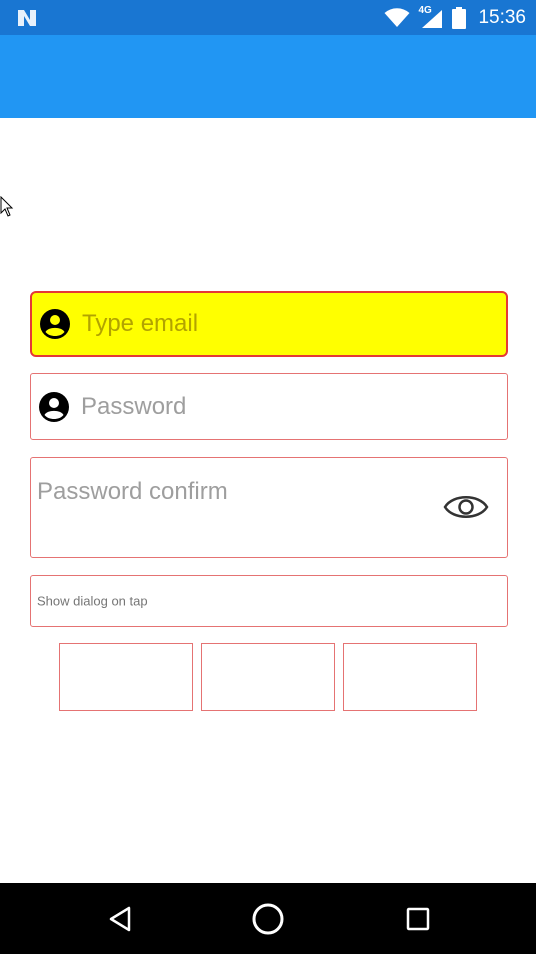  What do you see at coordinates (269, 507) in the screenshot?
I see `password-confirm-field: Password confirm` at bounding box center [269, 507].